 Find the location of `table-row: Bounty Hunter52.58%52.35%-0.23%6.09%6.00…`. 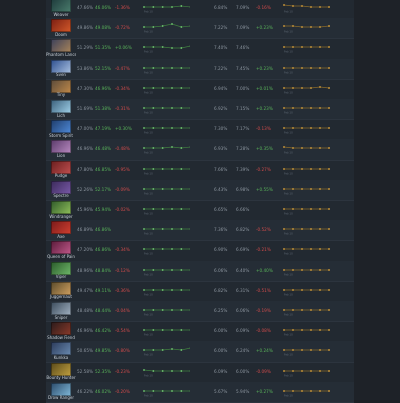

table-row: Bounty Hunter52.58%52.35%-0.23%6.09%6.00… is located at coordinates (200, 372).